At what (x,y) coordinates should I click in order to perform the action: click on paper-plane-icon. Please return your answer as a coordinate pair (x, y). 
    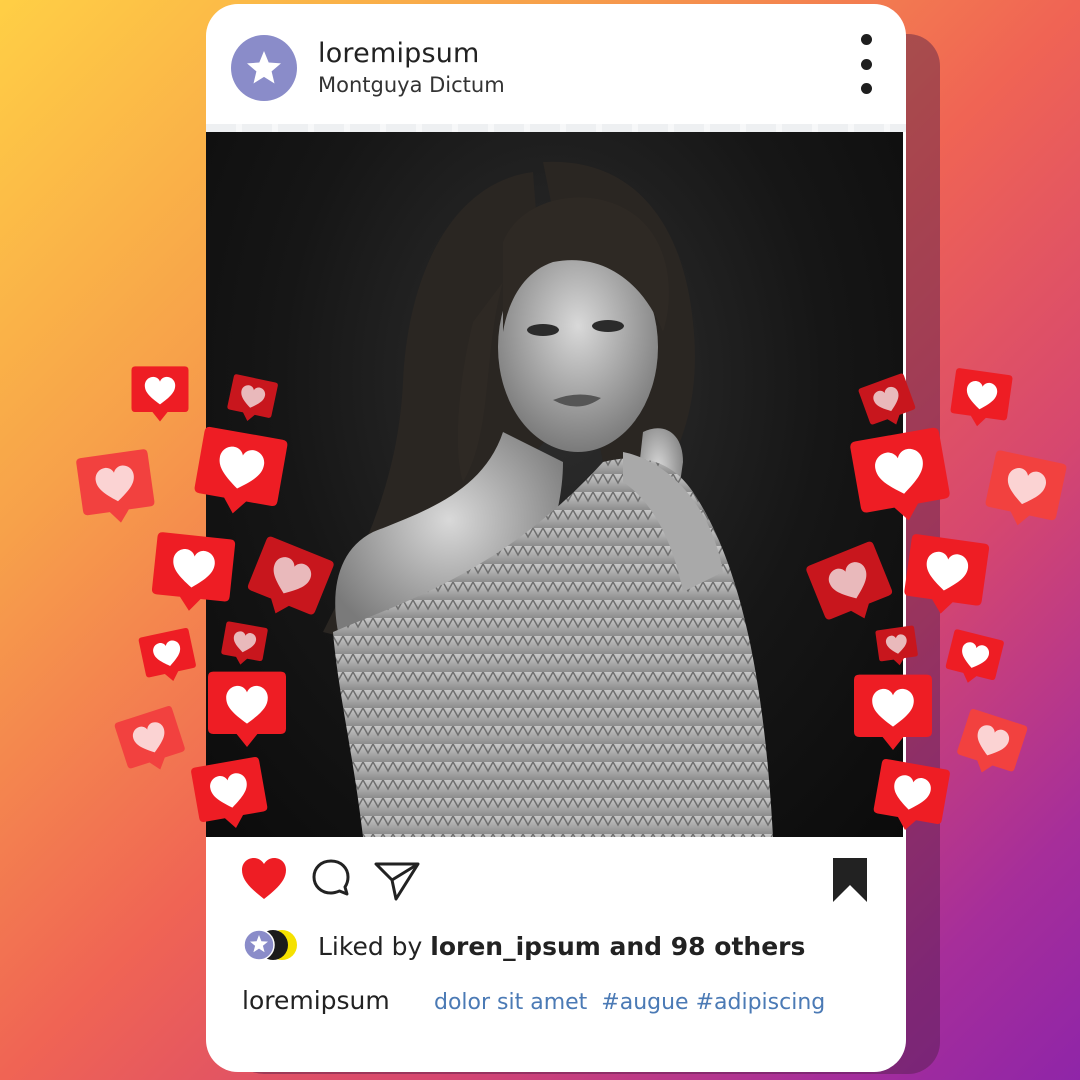
    Looking at the image, I should click on (397, 881).